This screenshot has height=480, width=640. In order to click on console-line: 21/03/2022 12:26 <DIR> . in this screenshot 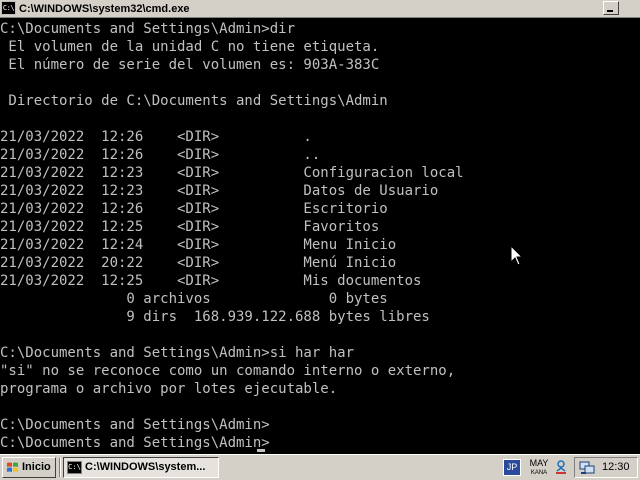, I will do `click(156, 137)`.